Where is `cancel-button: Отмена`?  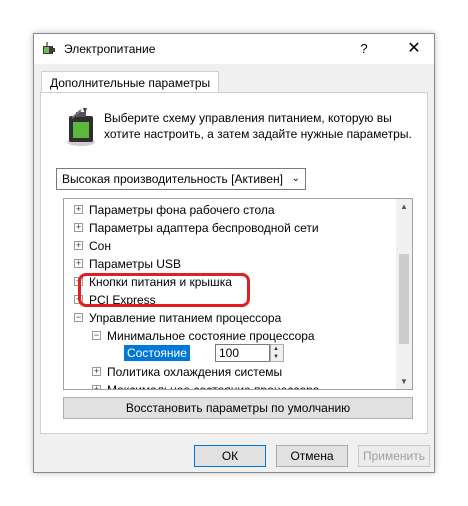
cancel-button: Отмена is located at coordinates (312, 456).